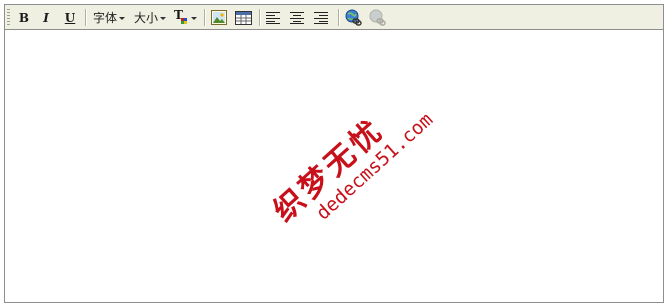 The height and width of the screenshot is (307, 668). I want to click on font-color-dropdown: T, so click(185, 17).